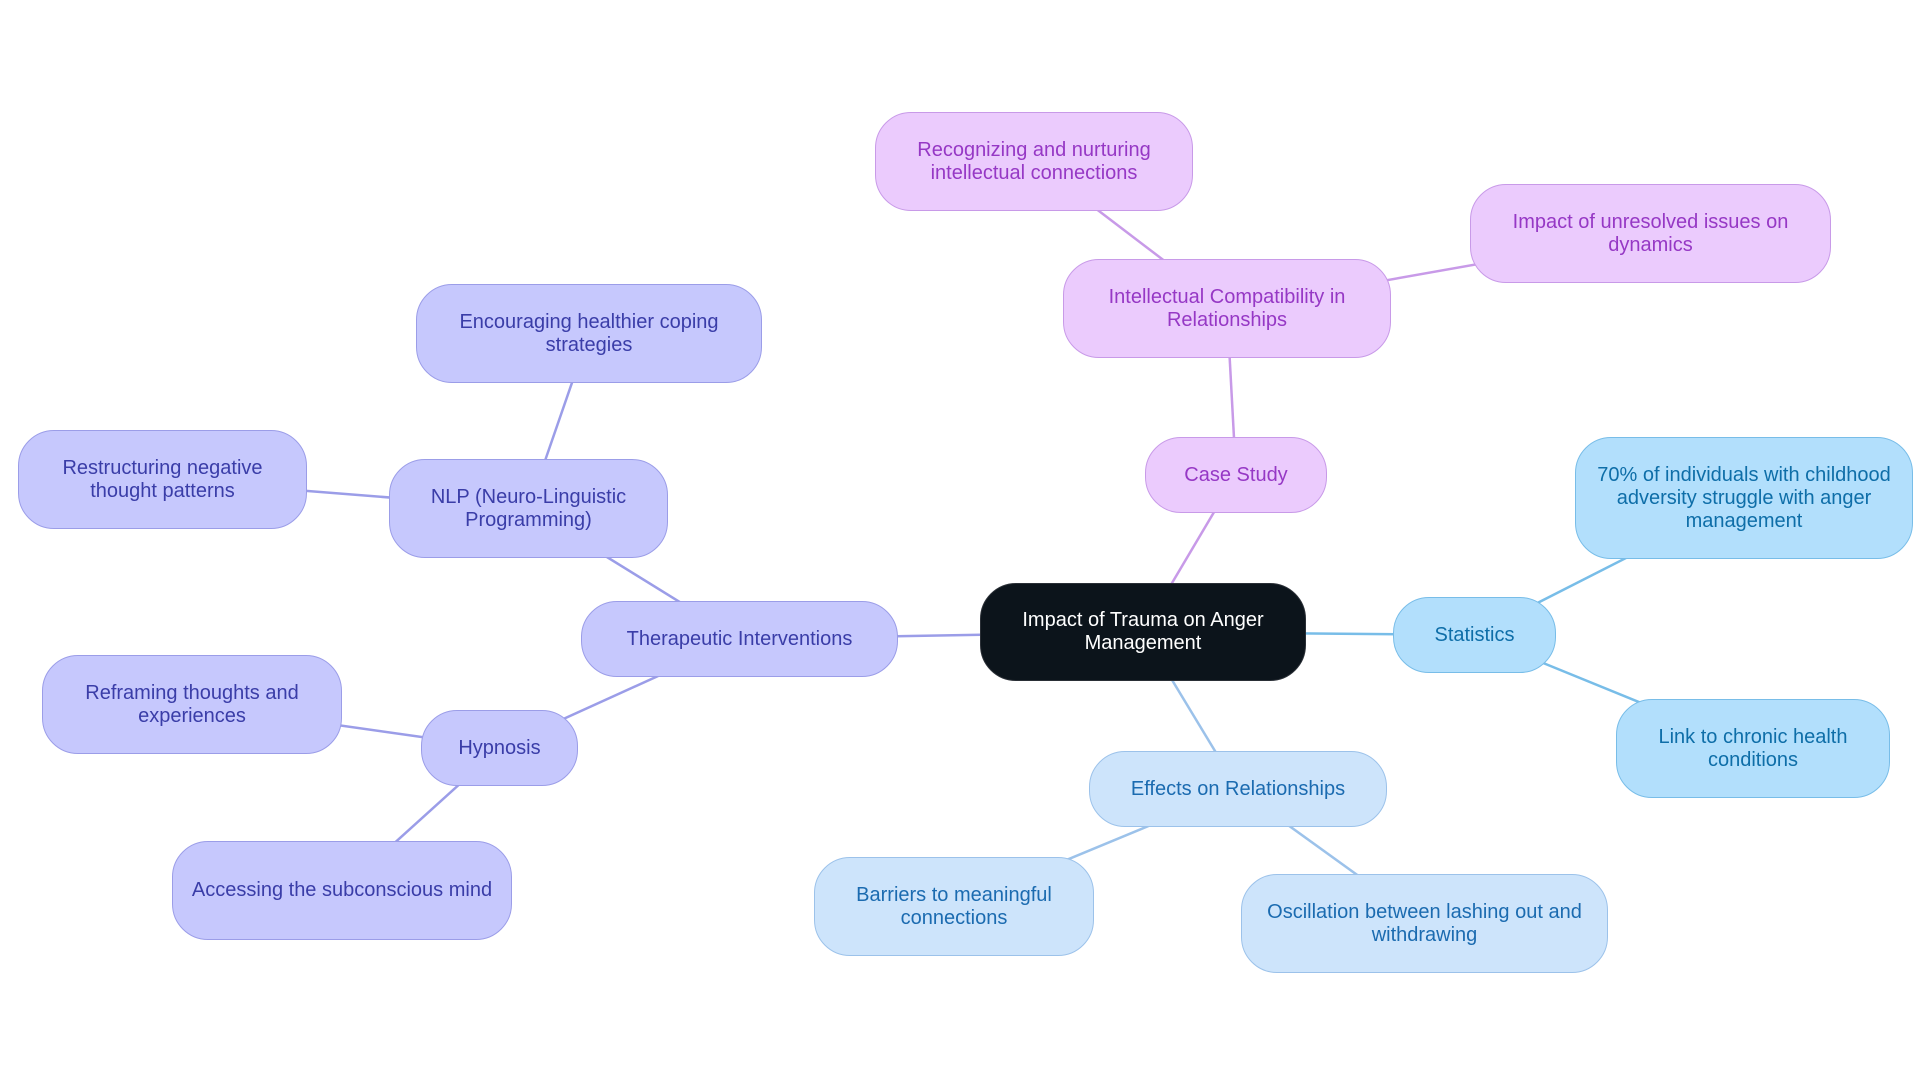  I want to click on node-hypnosis: Hypnosis, so click(499, 748).